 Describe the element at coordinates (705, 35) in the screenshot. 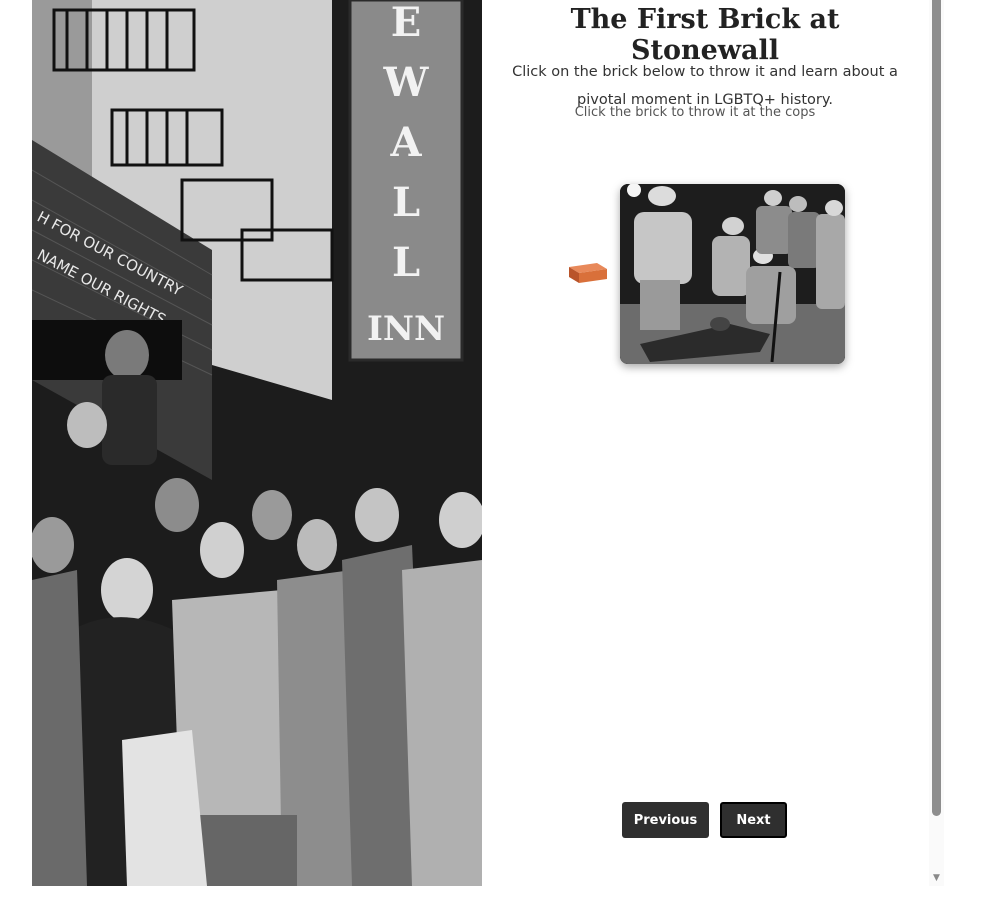

I see `page-title: The First Brick at Stonewall` at that location.